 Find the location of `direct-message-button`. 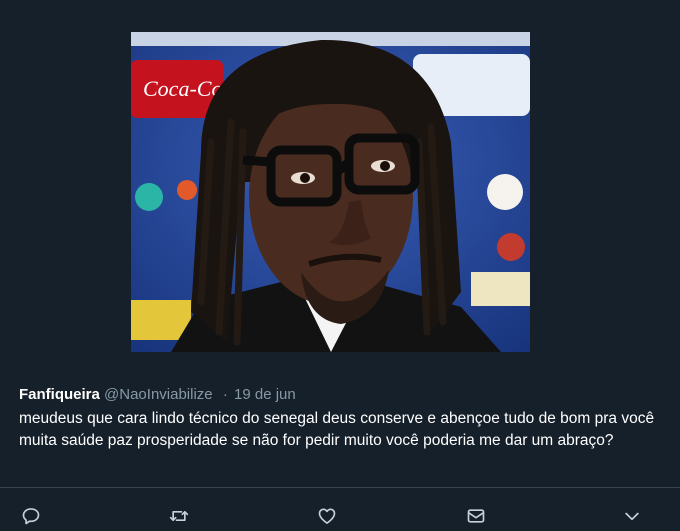

direct-message-button is located at coordinates (477, 517).